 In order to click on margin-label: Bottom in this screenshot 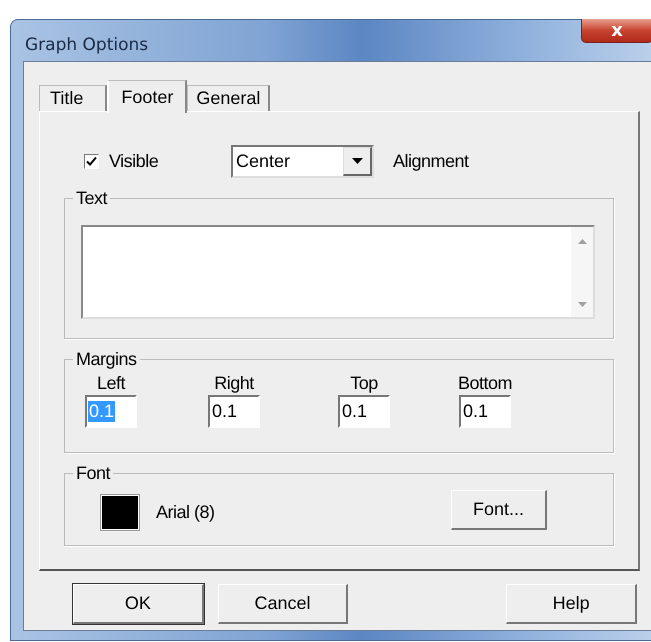, I will do `click(485, 383)`.